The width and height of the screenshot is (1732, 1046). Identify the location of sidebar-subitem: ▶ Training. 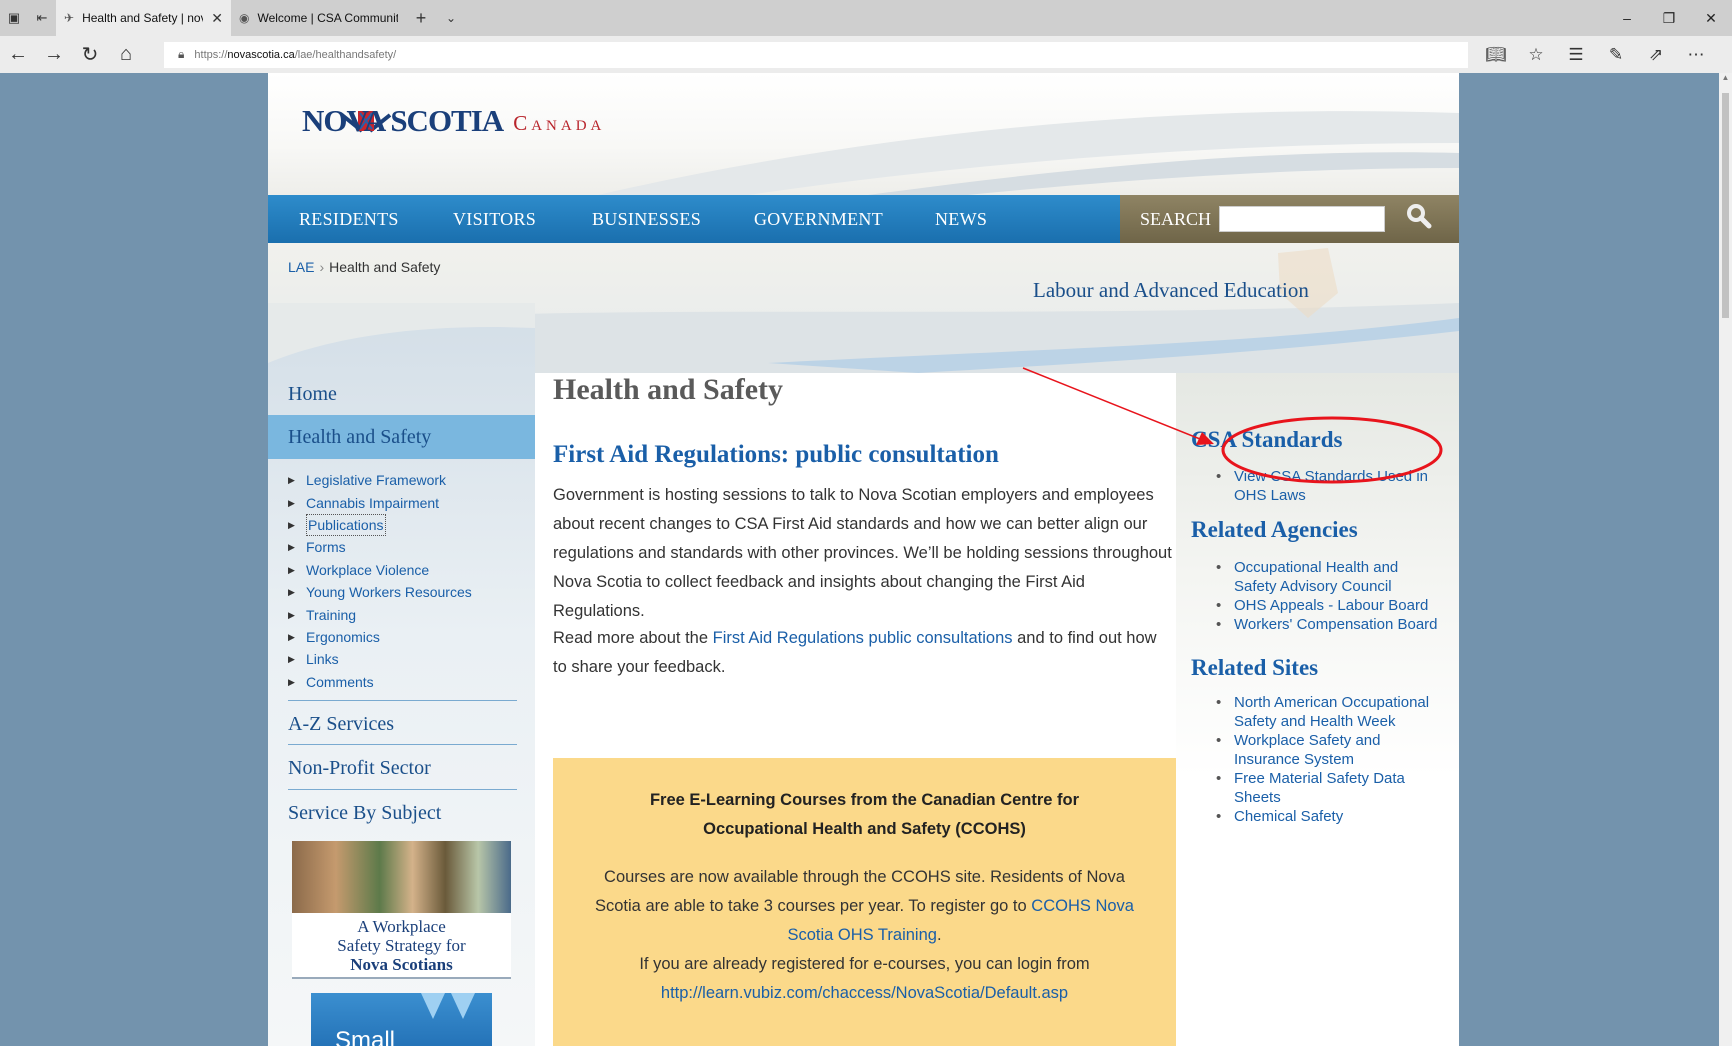
(380, 614).